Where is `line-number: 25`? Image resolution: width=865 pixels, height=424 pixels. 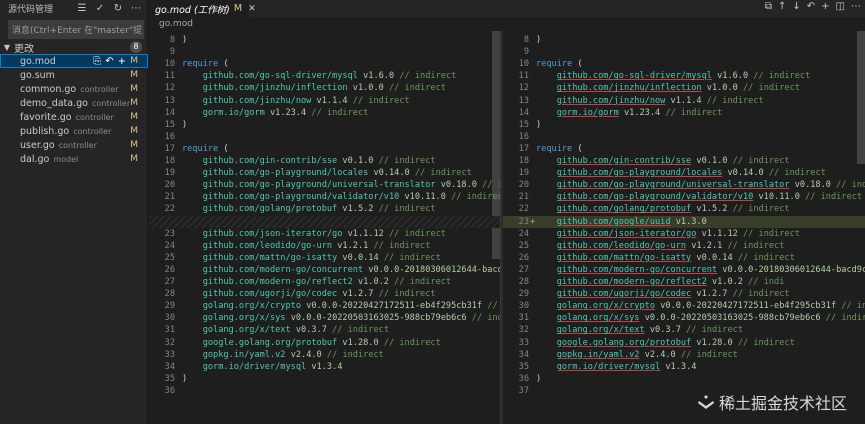 line-number: 25 is located at coordinates (169, 257).